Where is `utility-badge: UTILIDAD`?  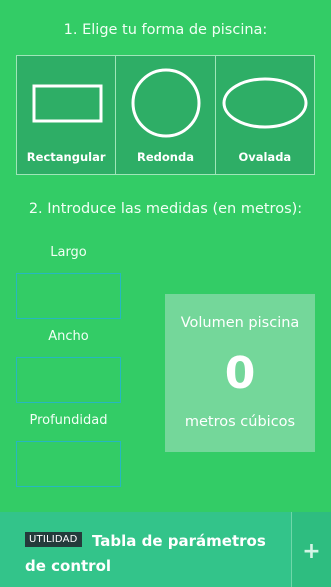
utility-badge: UTILIDAD is located at coordinates (53, 539).